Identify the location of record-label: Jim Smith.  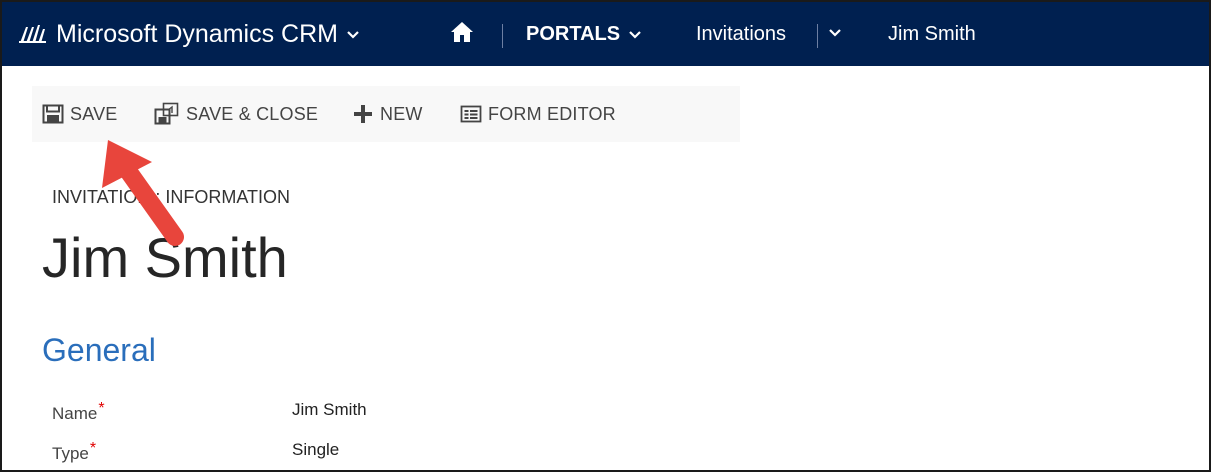
(932, 33).